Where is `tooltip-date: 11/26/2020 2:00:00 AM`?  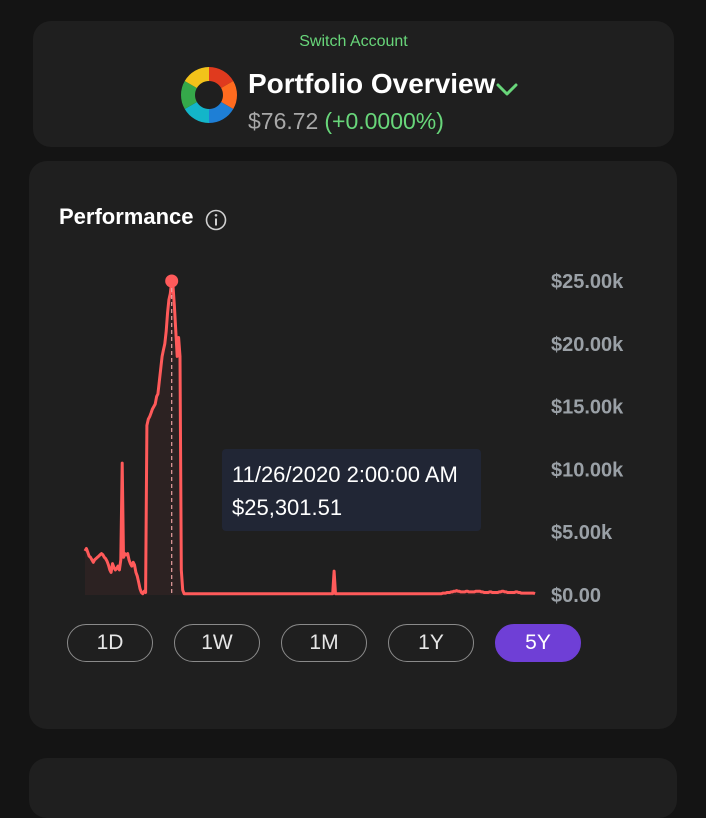
tooltip-date: 11/26/2020 2:00:00 AM is located at coordinates (345, 474).